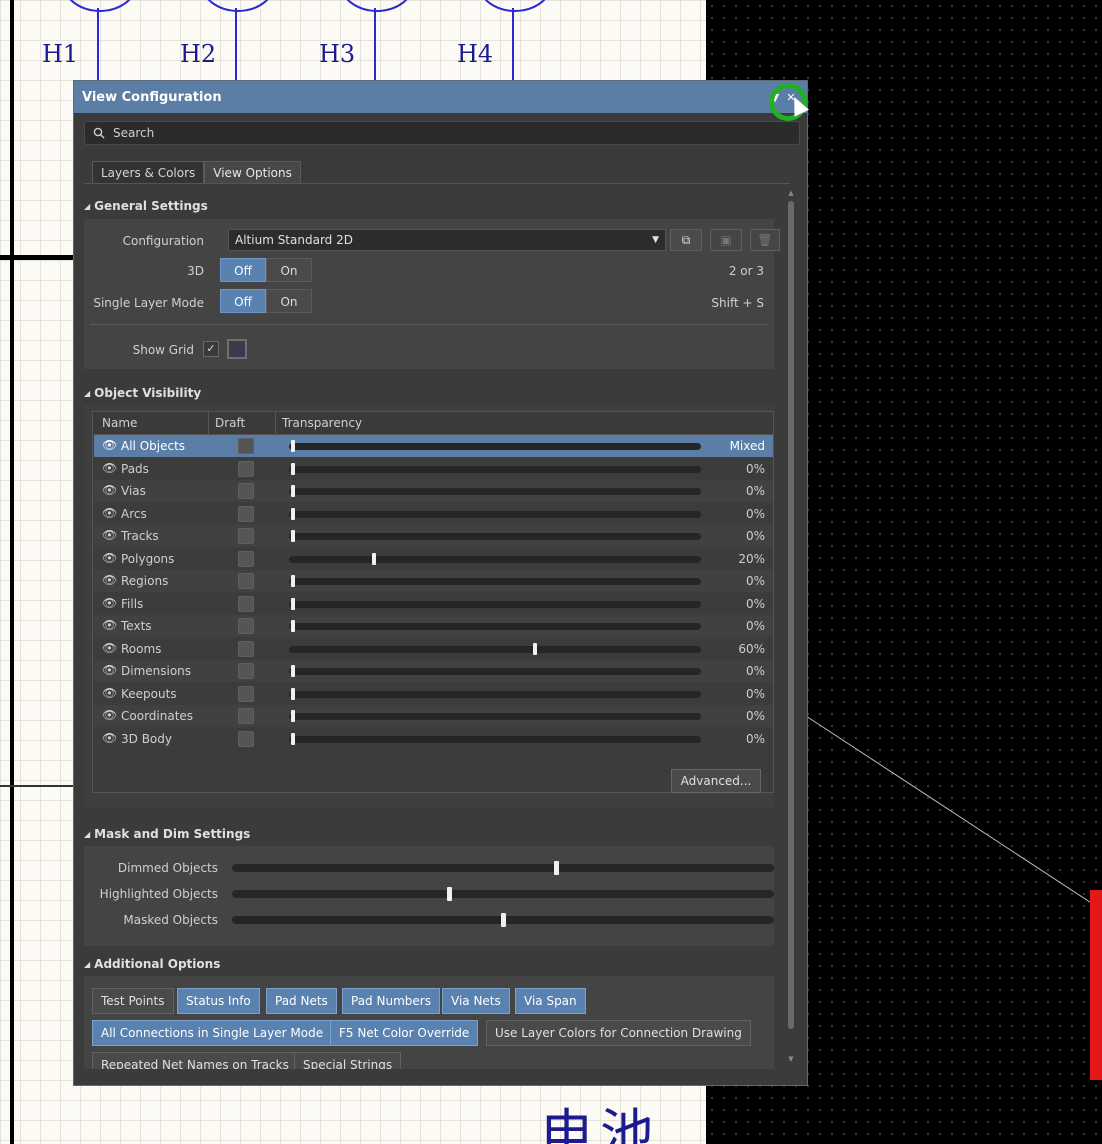  I want to click on object-visibility-header: ◢ Object Visibility, so click(142, 393).